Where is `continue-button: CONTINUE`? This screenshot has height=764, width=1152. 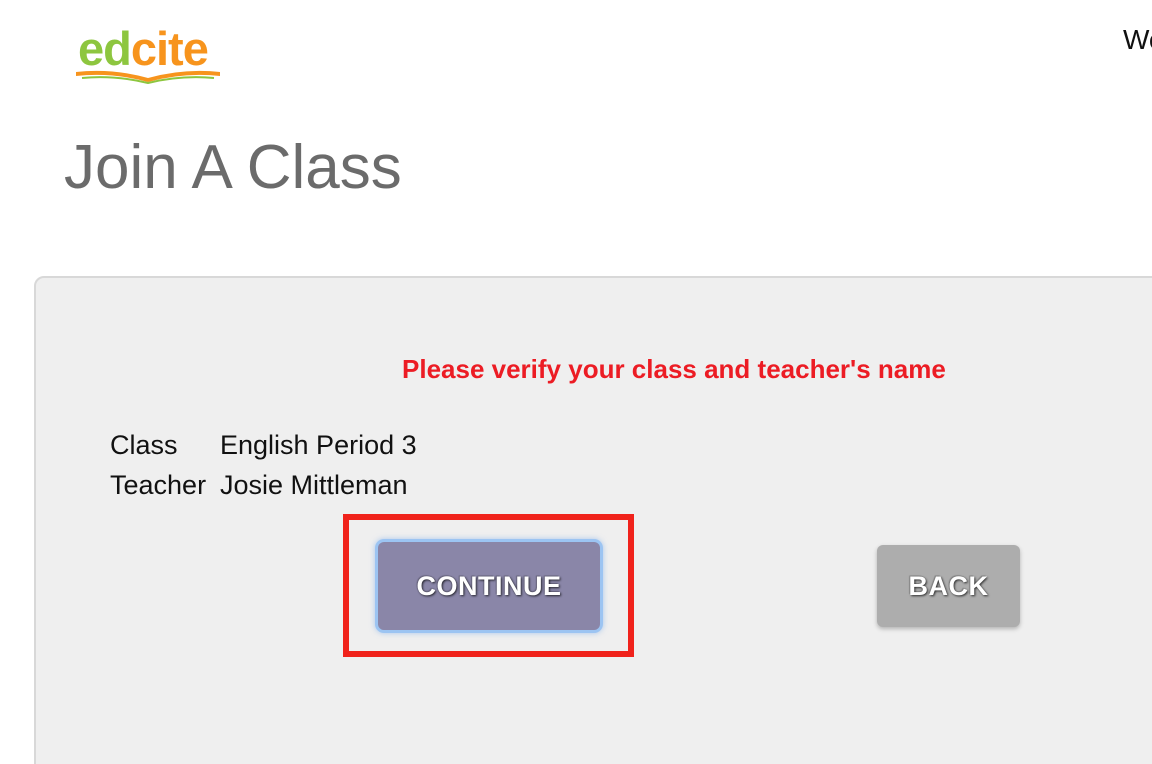 continue-button: CONTINUE is located at coordinates (489, 586).